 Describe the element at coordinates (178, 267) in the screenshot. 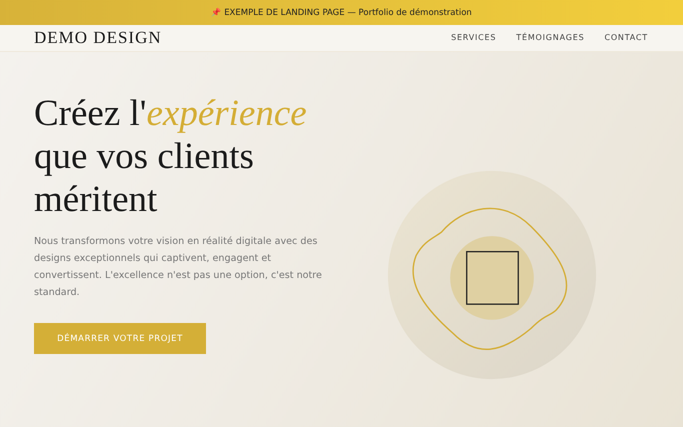

I see `hero-paragraph: Nous transformons votre vision en réalité digitale avec des designs exceptionnels qui captivent, engagent et convertissent. L'excellence n'est pas une option, c'est notre standard.` at that location.